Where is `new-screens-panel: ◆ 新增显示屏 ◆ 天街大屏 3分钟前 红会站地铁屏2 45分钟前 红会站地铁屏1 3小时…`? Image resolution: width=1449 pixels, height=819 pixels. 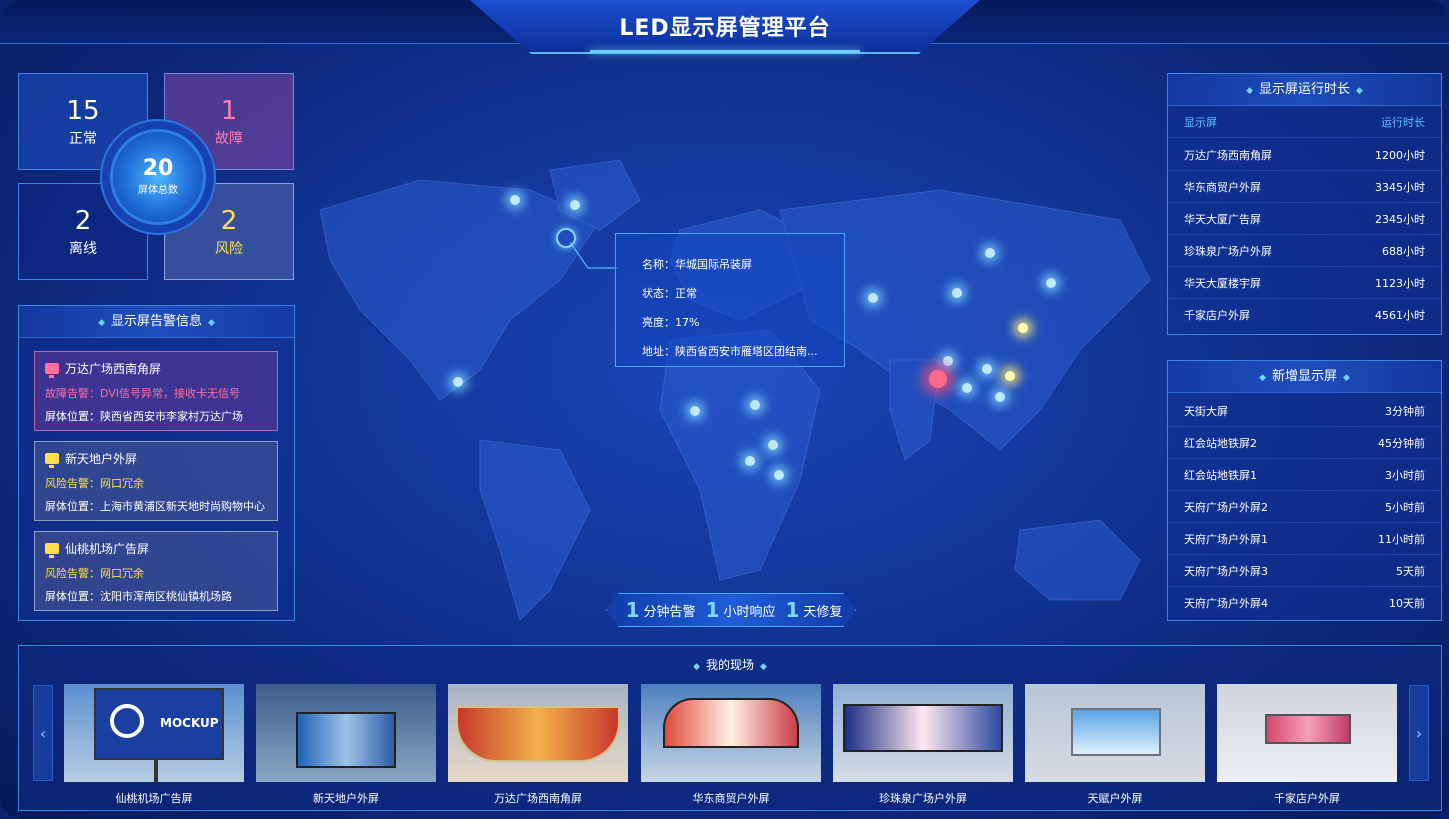
new-screens-panel: ◆ 新增显示屏 ◆ 天街大屏 3分钟前 红会站地铁屏2 45分钟前 红会站地铁屏1 3小时… is located at coordinates (1304, 490).